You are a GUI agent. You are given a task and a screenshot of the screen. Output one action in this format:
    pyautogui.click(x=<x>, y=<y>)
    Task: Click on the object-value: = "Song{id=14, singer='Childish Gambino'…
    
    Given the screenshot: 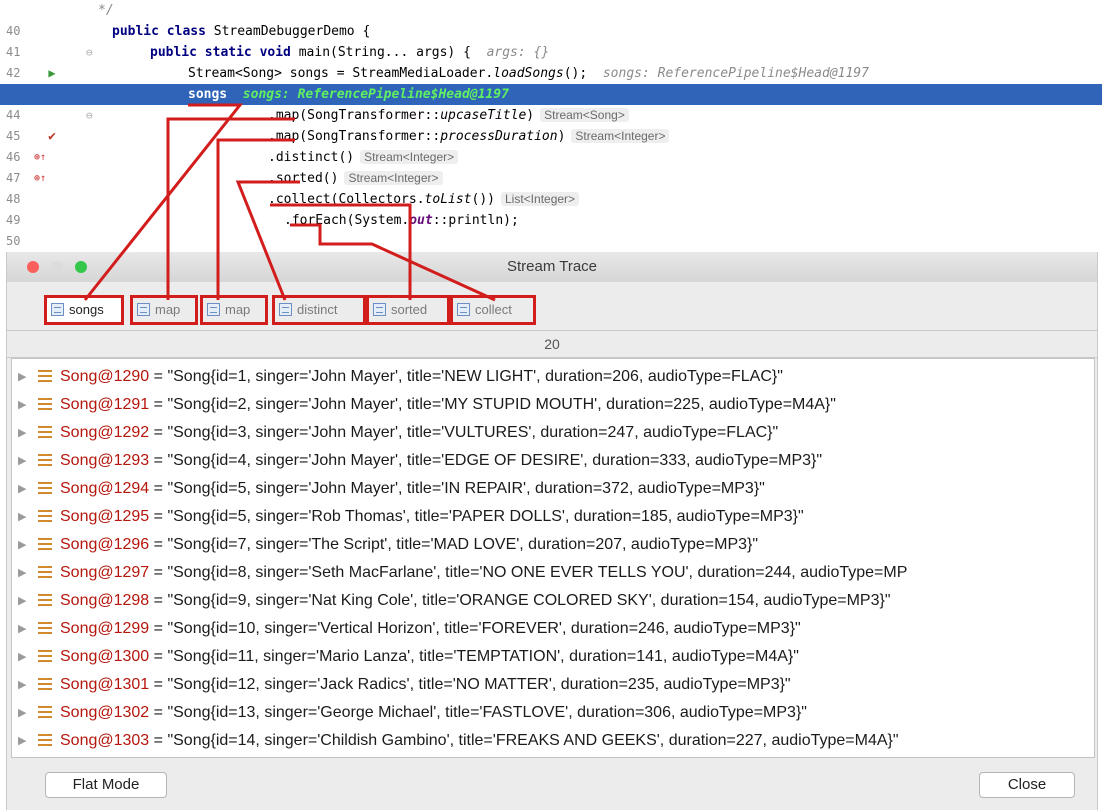 What is the action you would take?
    pyautogui.click(x=524, y=740)
    